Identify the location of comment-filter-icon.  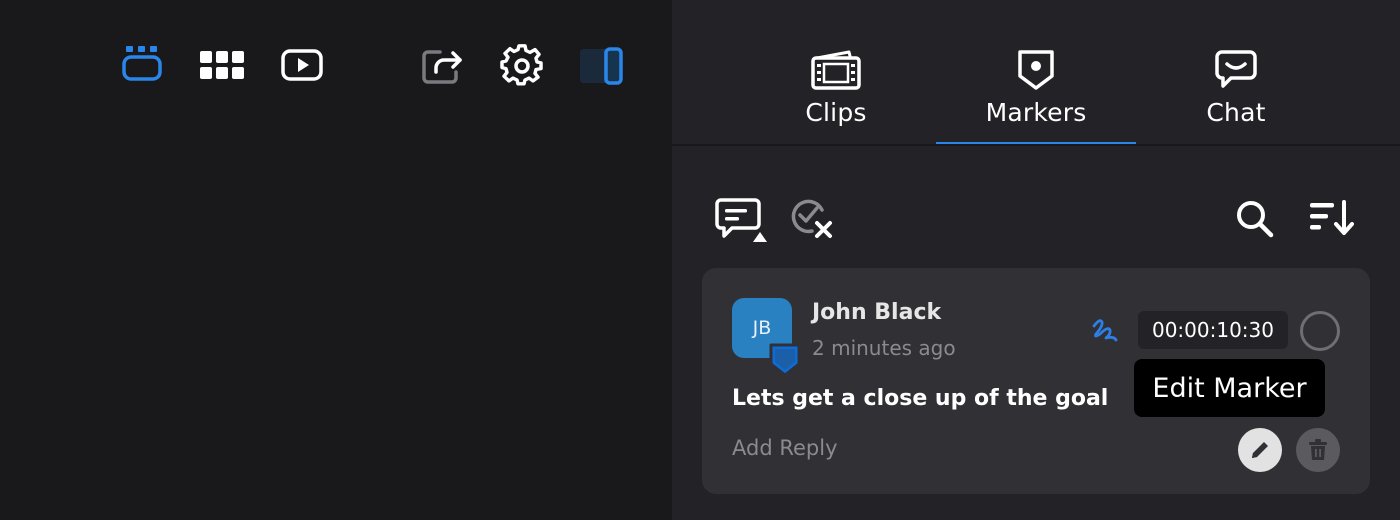
(742, 220).